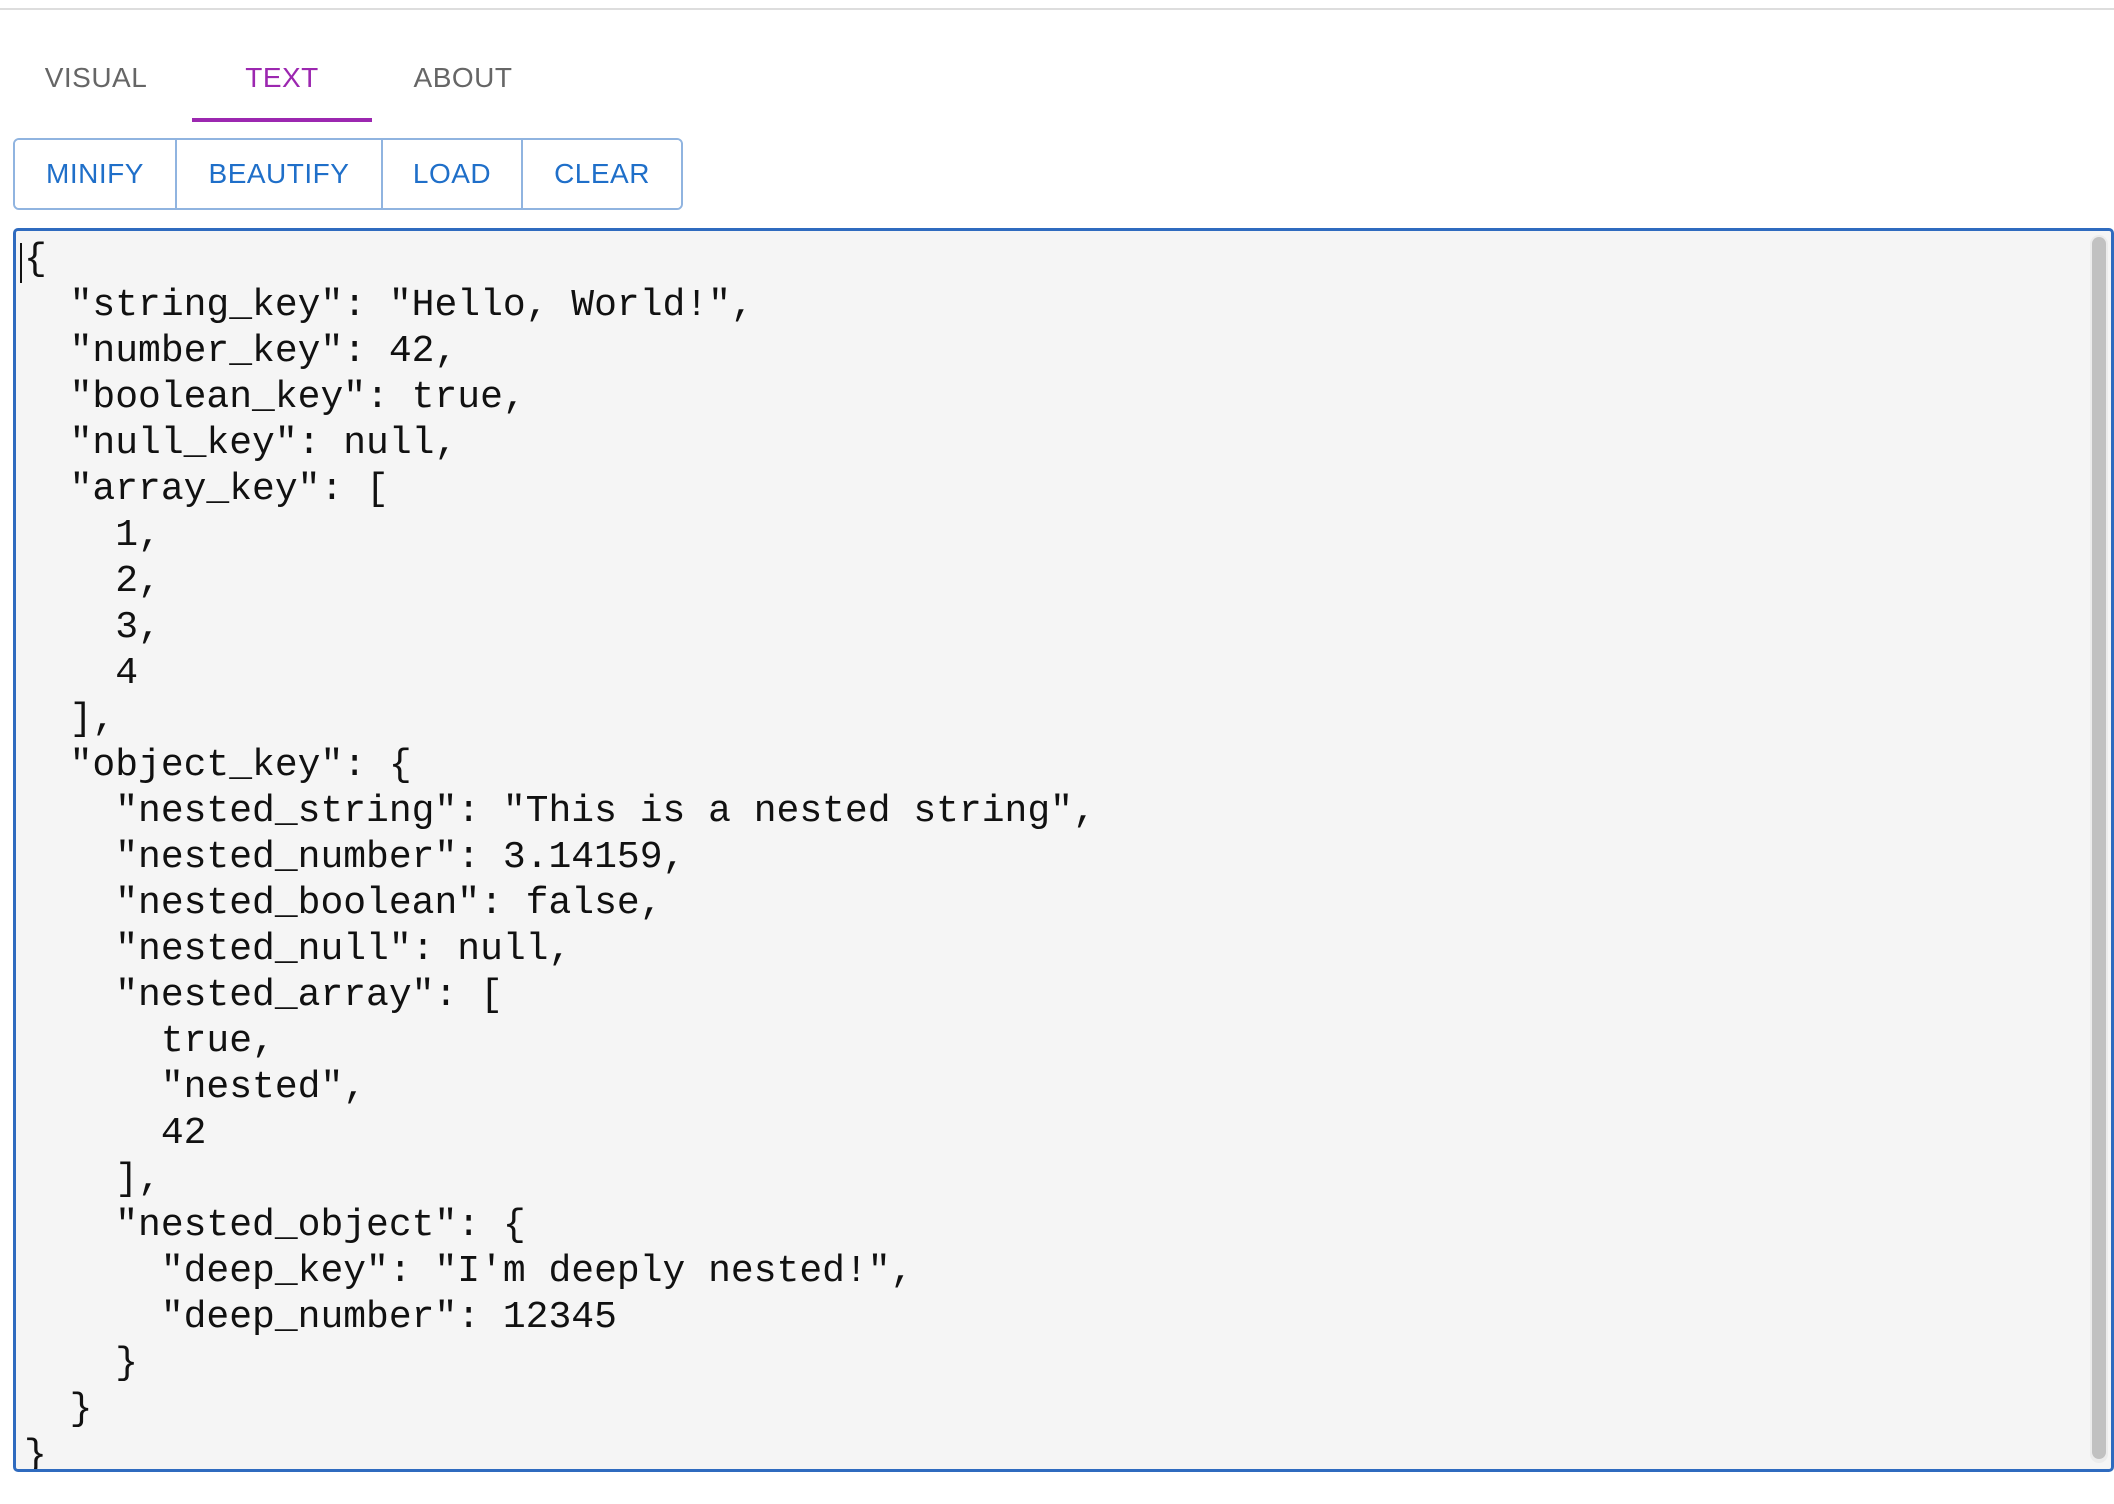  What do you see at coordinates (95, 174) in the screenshot?
I see `minify-button: MINIFY` at bounding box center [95, 174].